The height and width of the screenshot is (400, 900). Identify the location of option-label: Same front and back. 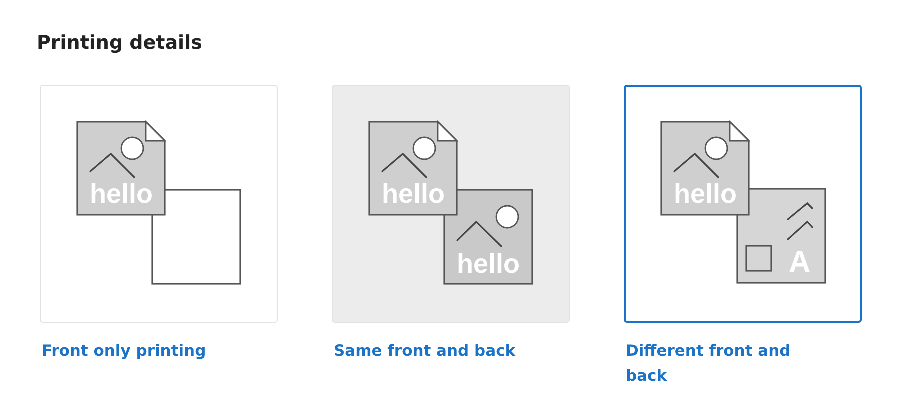
(434, 351).